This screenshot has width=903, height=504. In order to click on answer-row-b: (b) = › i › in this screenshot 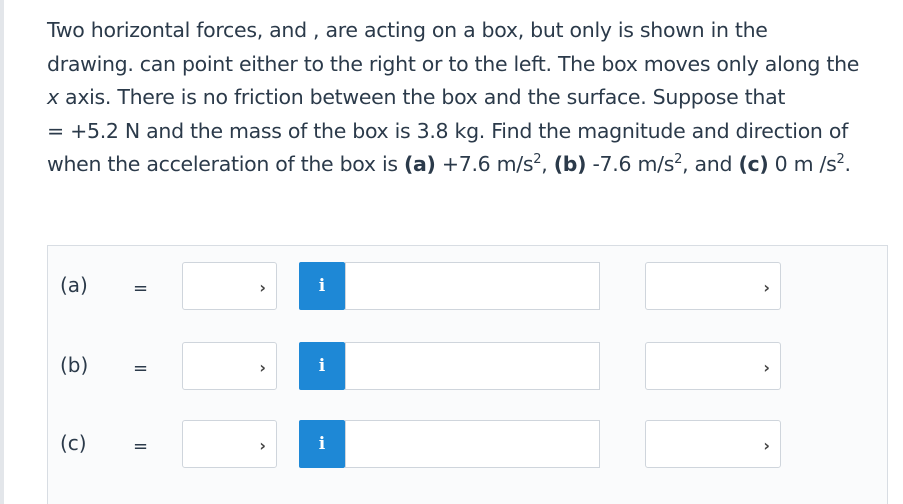, I will do `click(467, 367)`.